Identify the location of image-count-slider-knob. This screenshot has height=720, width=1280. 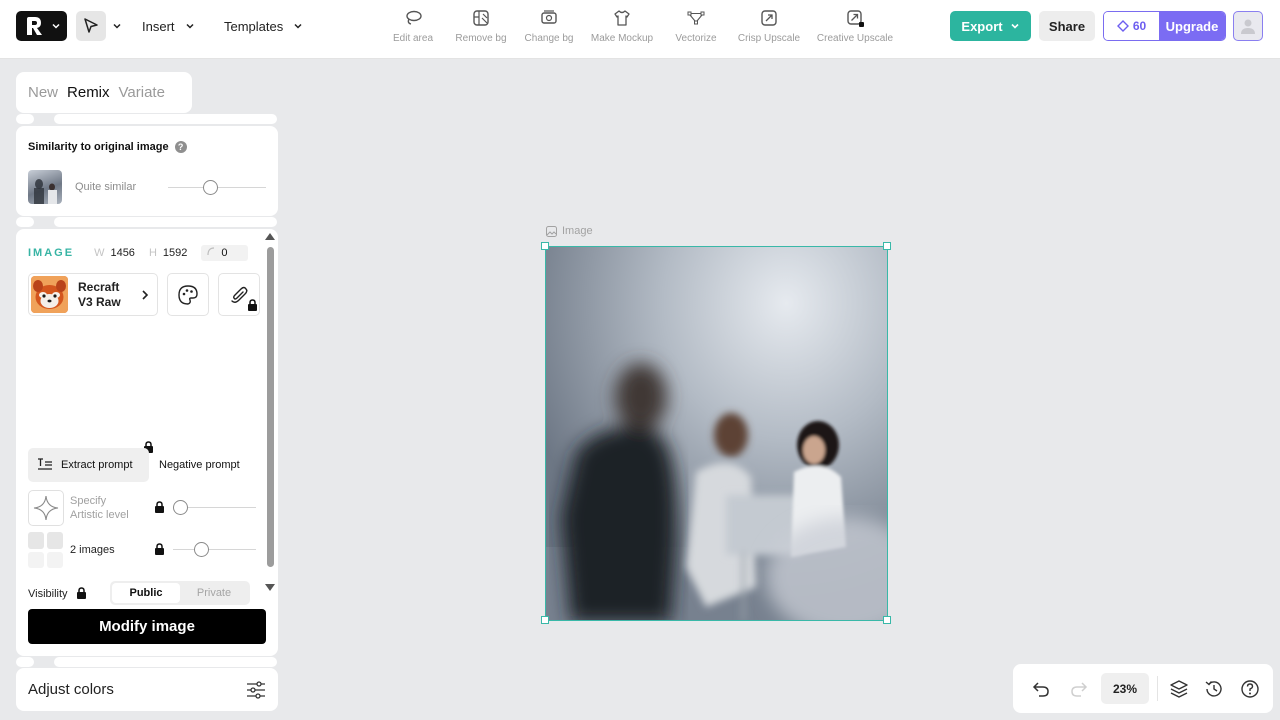
(201, 549).